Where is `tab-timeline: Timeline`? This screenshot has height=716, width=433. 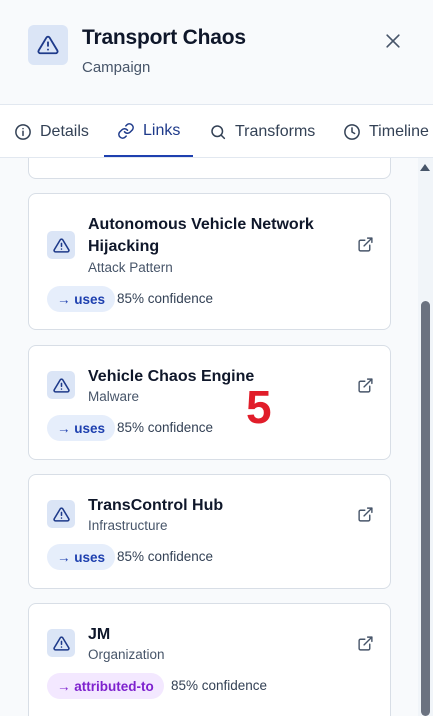 tab-timeline: Timeline is located at coordinates (386, 131).